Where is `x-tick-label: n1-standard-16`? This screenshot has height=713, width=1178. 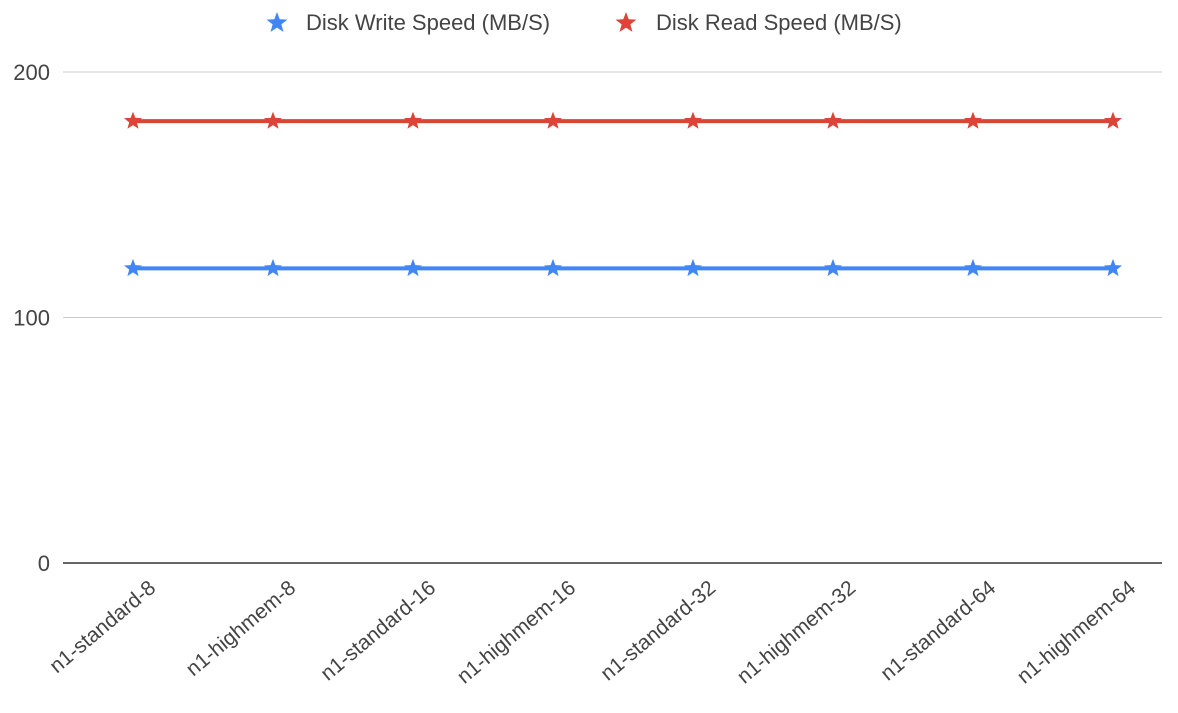
x-tick-label: n1-standard-16 is located at coordinates (378, 630).